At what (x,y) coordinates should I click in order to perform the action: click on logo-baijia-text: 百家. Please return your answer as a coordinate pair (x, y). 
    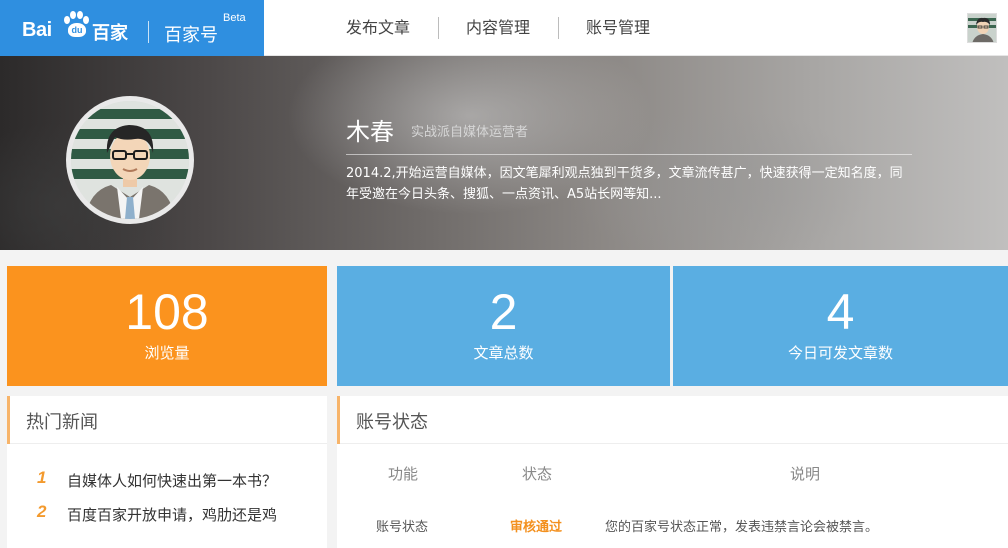
    Looking at the image, I should click on (110, 33).